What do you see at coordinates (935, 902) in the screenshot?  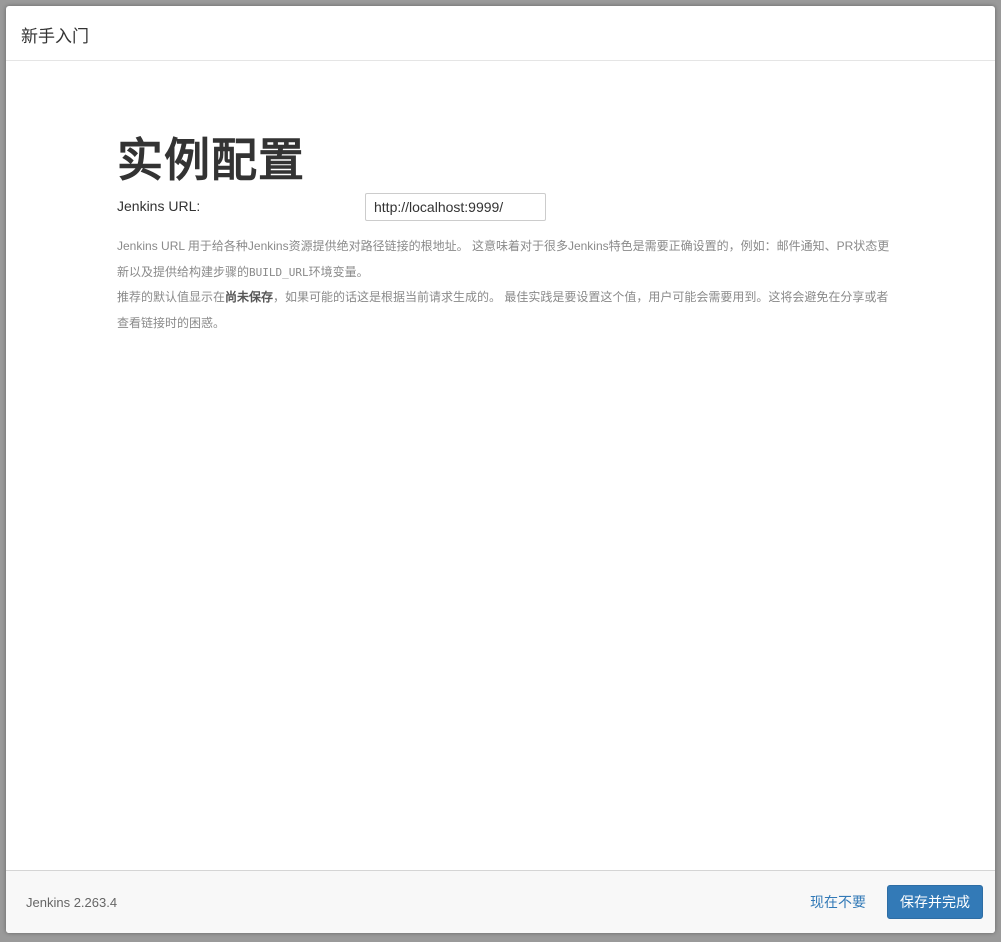 I see `save-and-finish-button: 保存并完成` at bounding box center [935, 902].